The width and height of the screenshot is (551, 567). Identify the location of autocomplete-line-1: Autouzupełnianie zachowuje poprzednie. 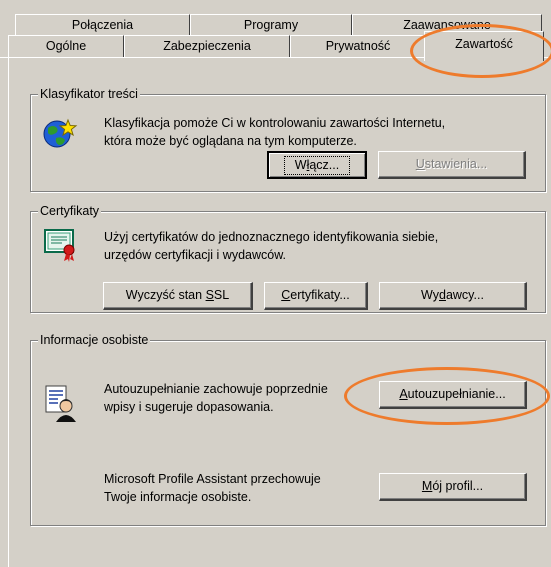
(216, 389).